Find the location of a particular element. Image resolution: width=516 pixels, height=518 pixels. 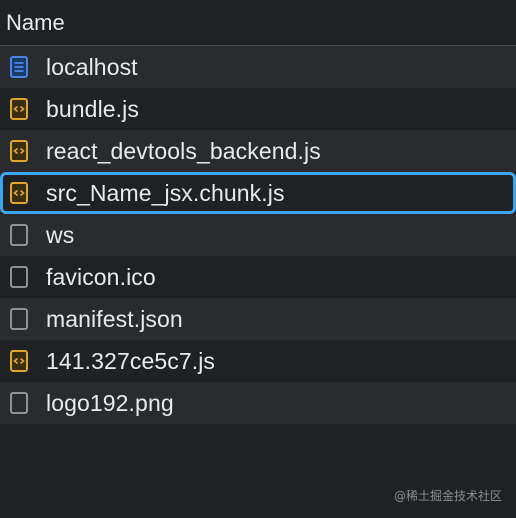

document-icon is located at coordinates (19, 67).